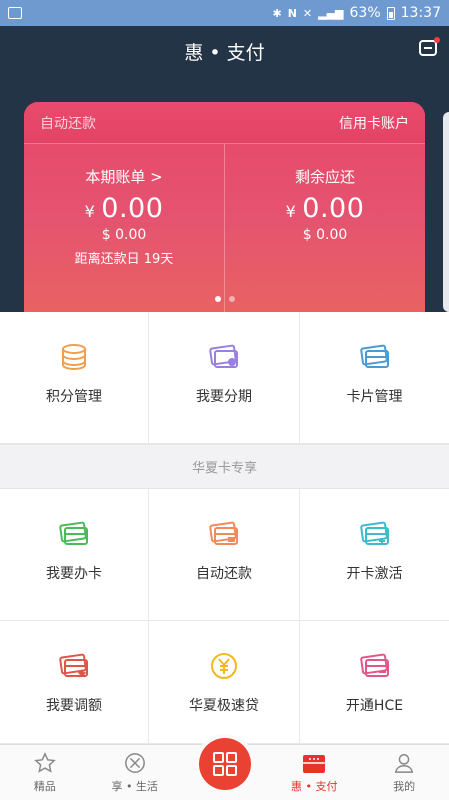  Describe the element at coordinates (74, 357) in the screenshot. I see `coins-icon` at that location.